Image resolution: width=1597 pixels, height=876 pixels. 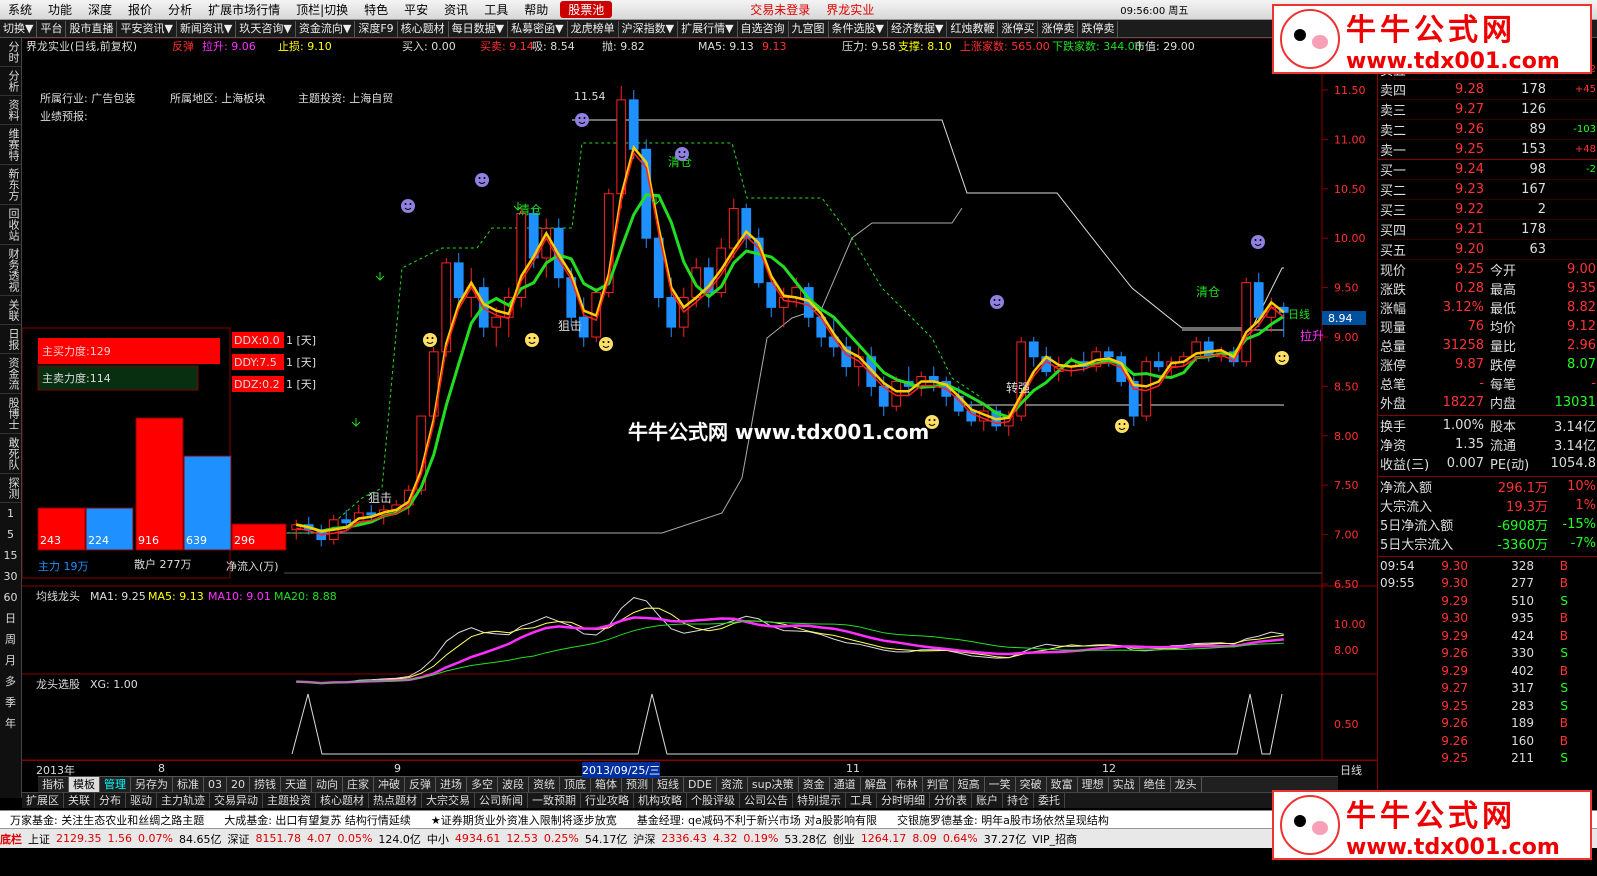 I want to click on formula-tab: 03, so click(x=215, y=784).